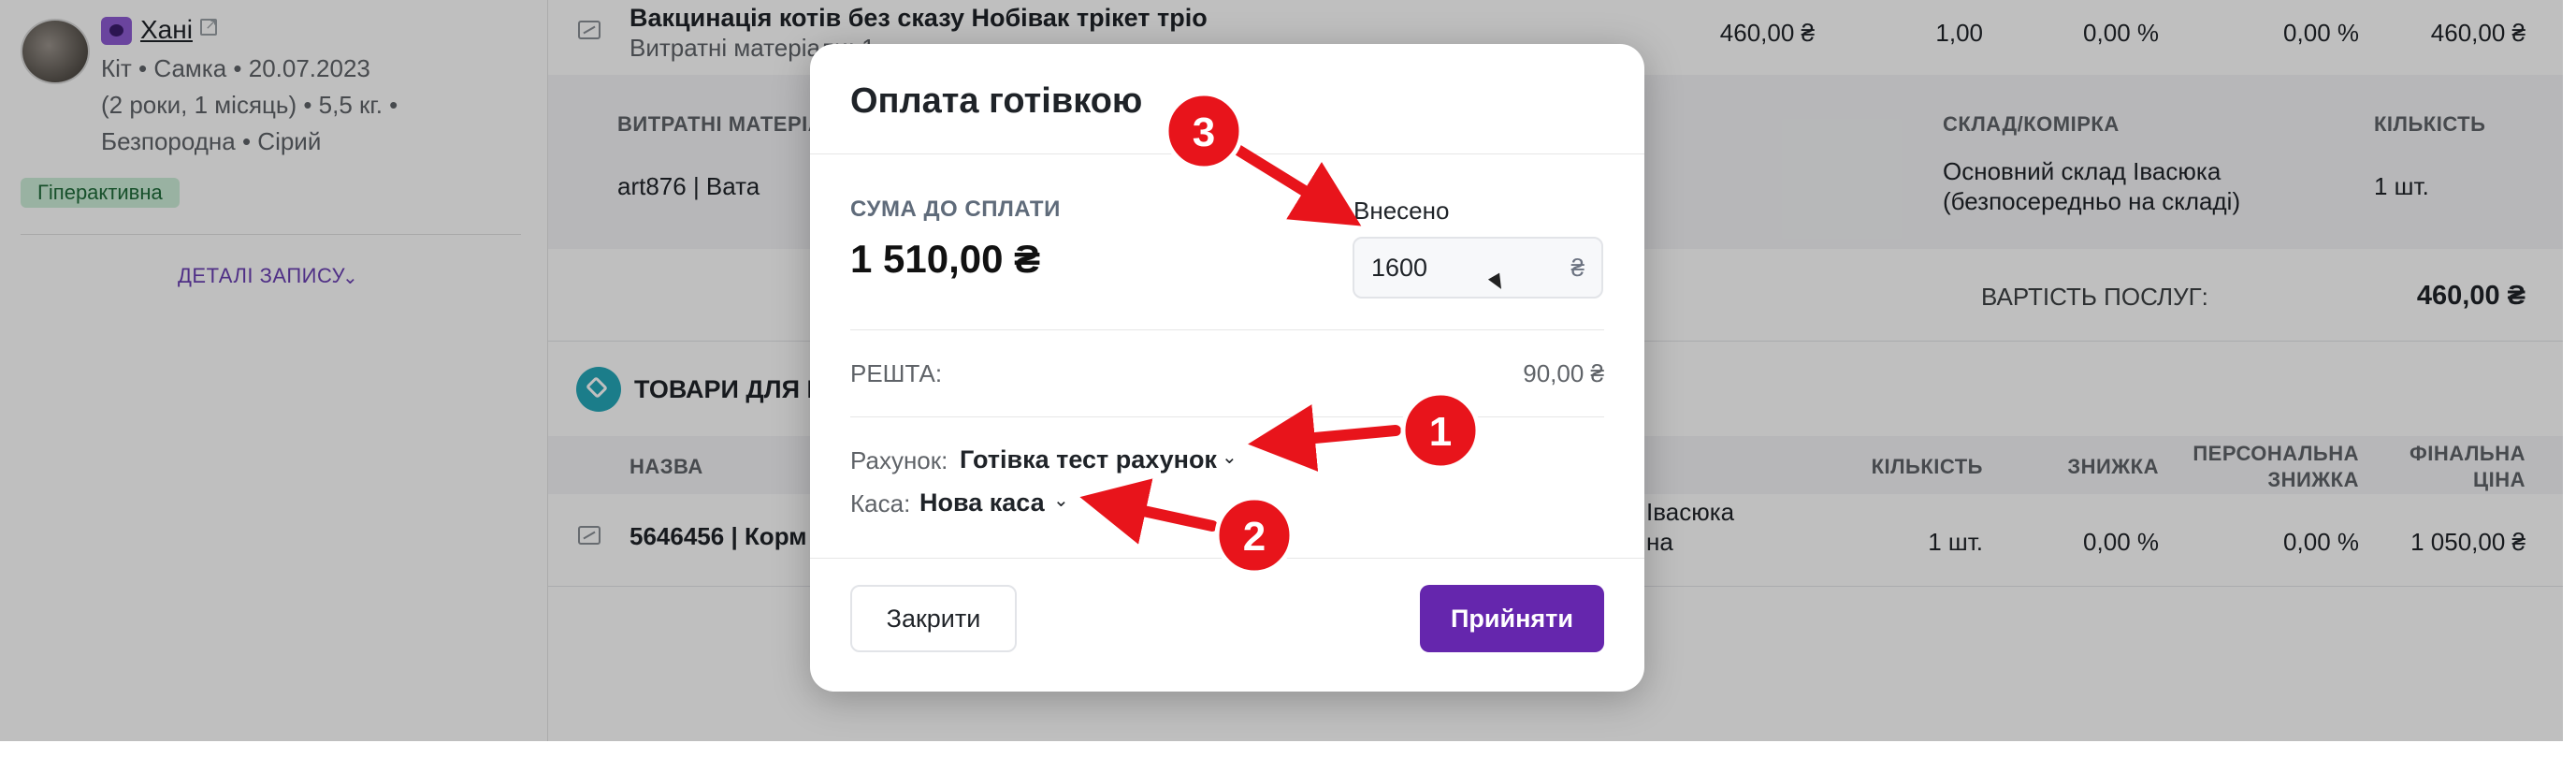 The width and height of the screenshot is (2576, 758). Describe the element at coordinates (955, 209) in the screenshot. I see `amount-due-label: СУМА ДО СПЛАТИ` at that location.